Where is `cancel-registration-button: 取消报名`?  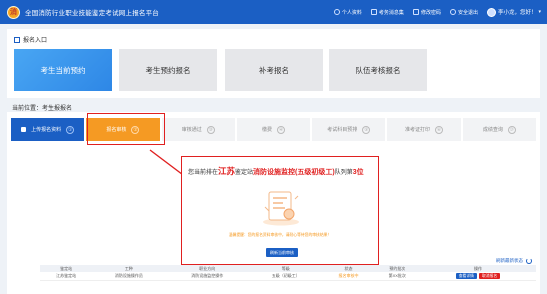 cancel-registration-button: 取消报名 is located at coordinates (489, 275).